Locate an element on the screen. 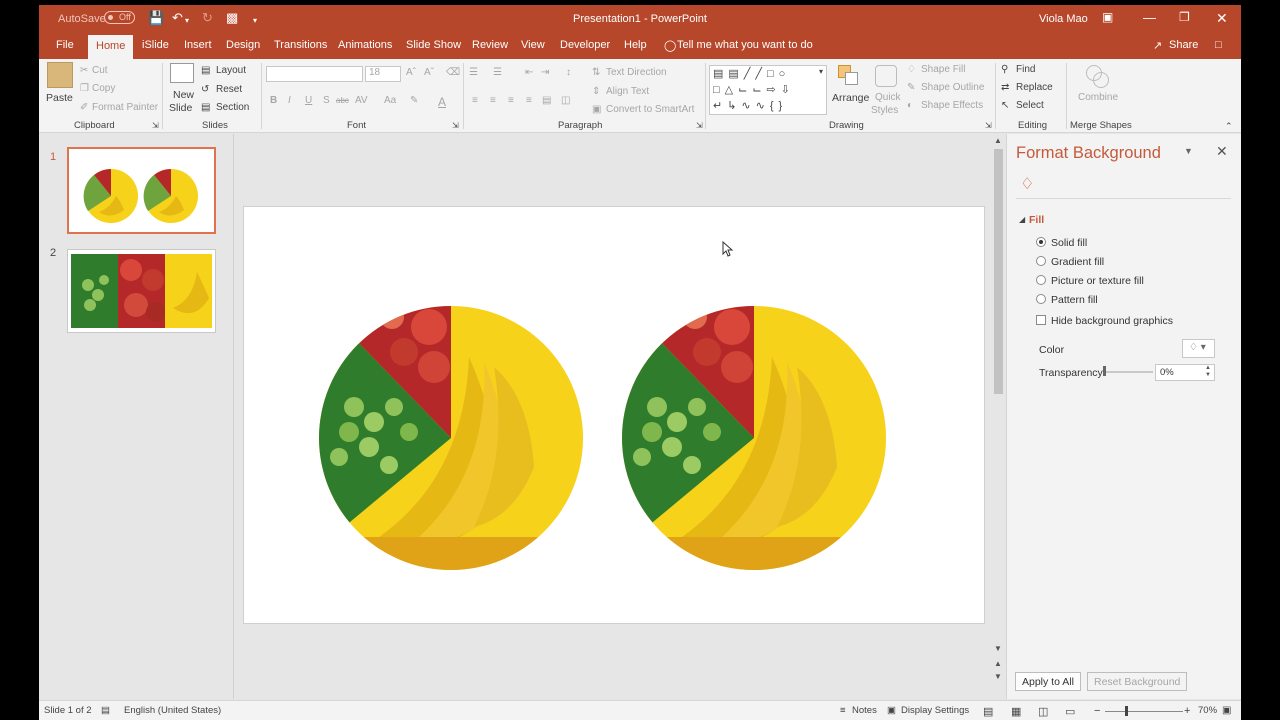  vertical-scrollbar: ▲ ▼ ▲ ▼ is located at coordinates (998, 412).